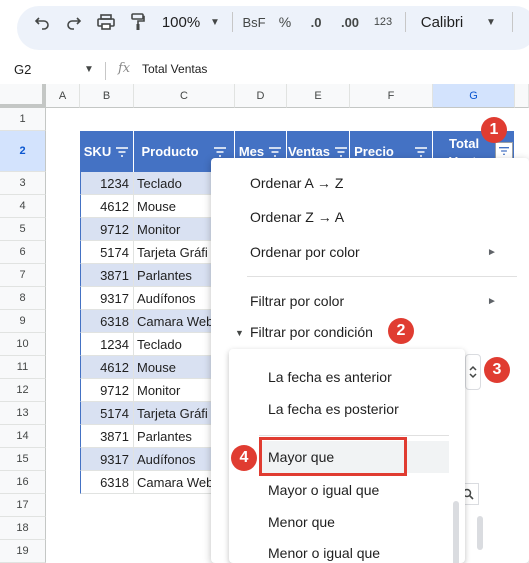  What do you see at coordinates (311, 332) in the screenshot?
I see `menu-item-filter-condition: Filtrar por condición` at bounding box center [311, 332].